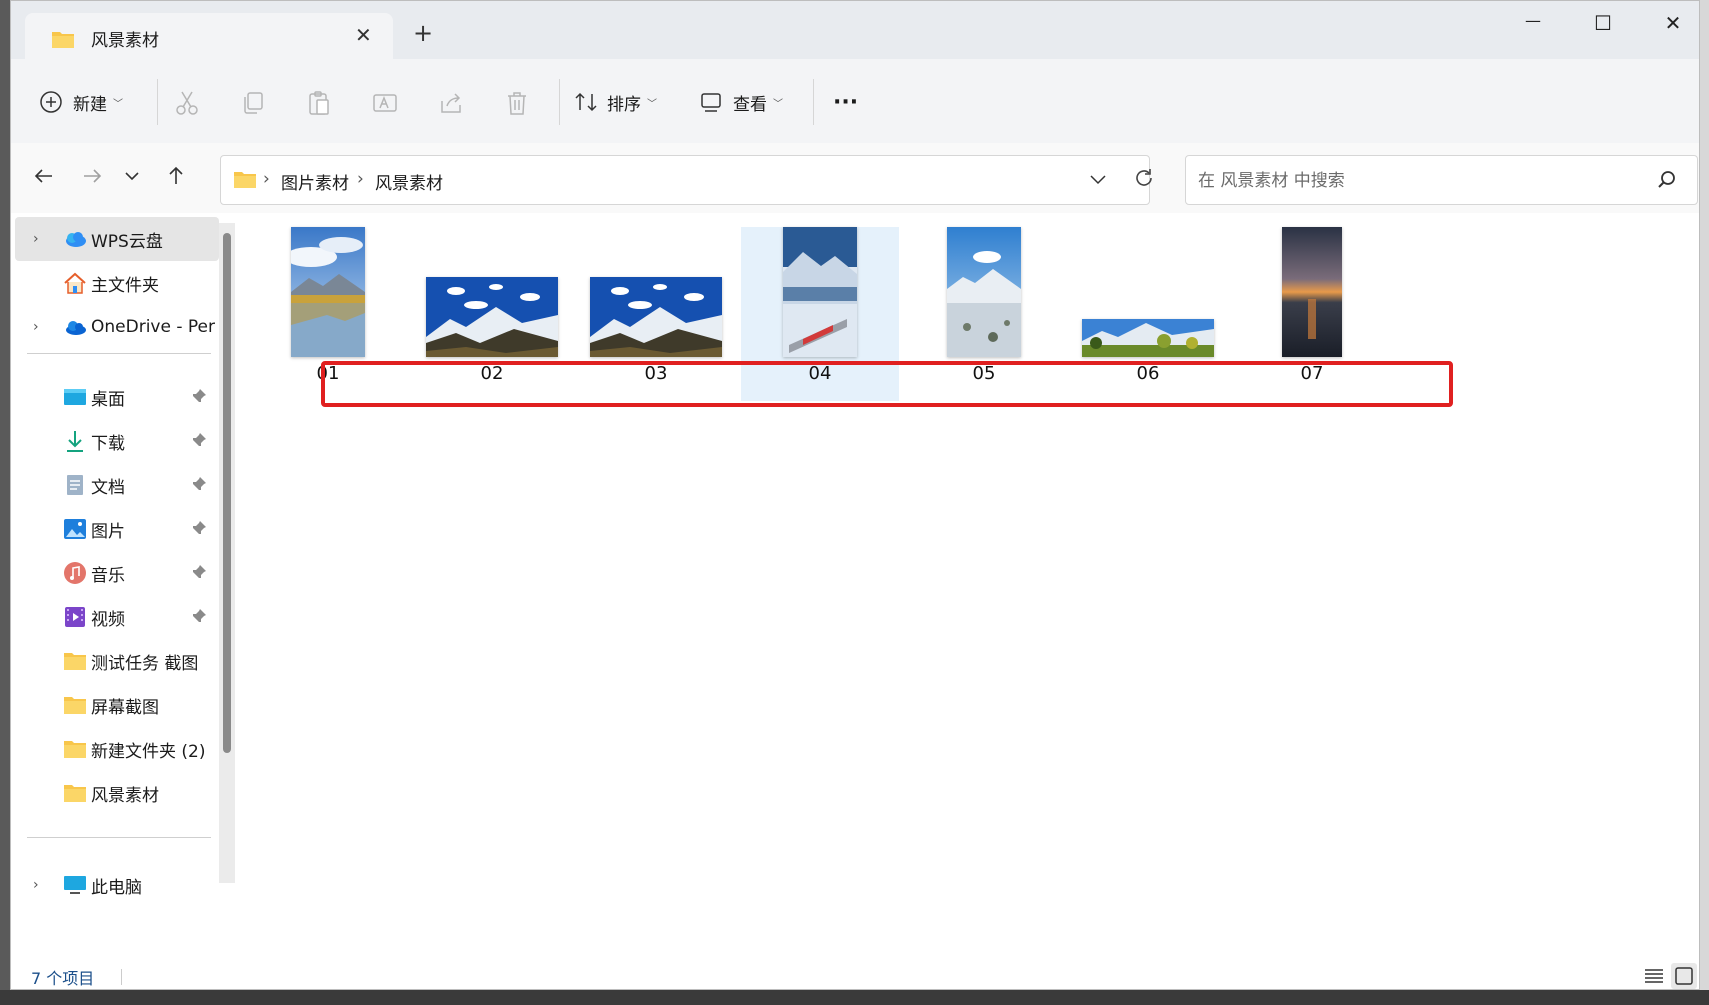 Image resolution: width=1709 pixels, height=1005 pixels. Describe the element at coordinates (75, 573) in the screenshot. I see `music-icon` at that location.